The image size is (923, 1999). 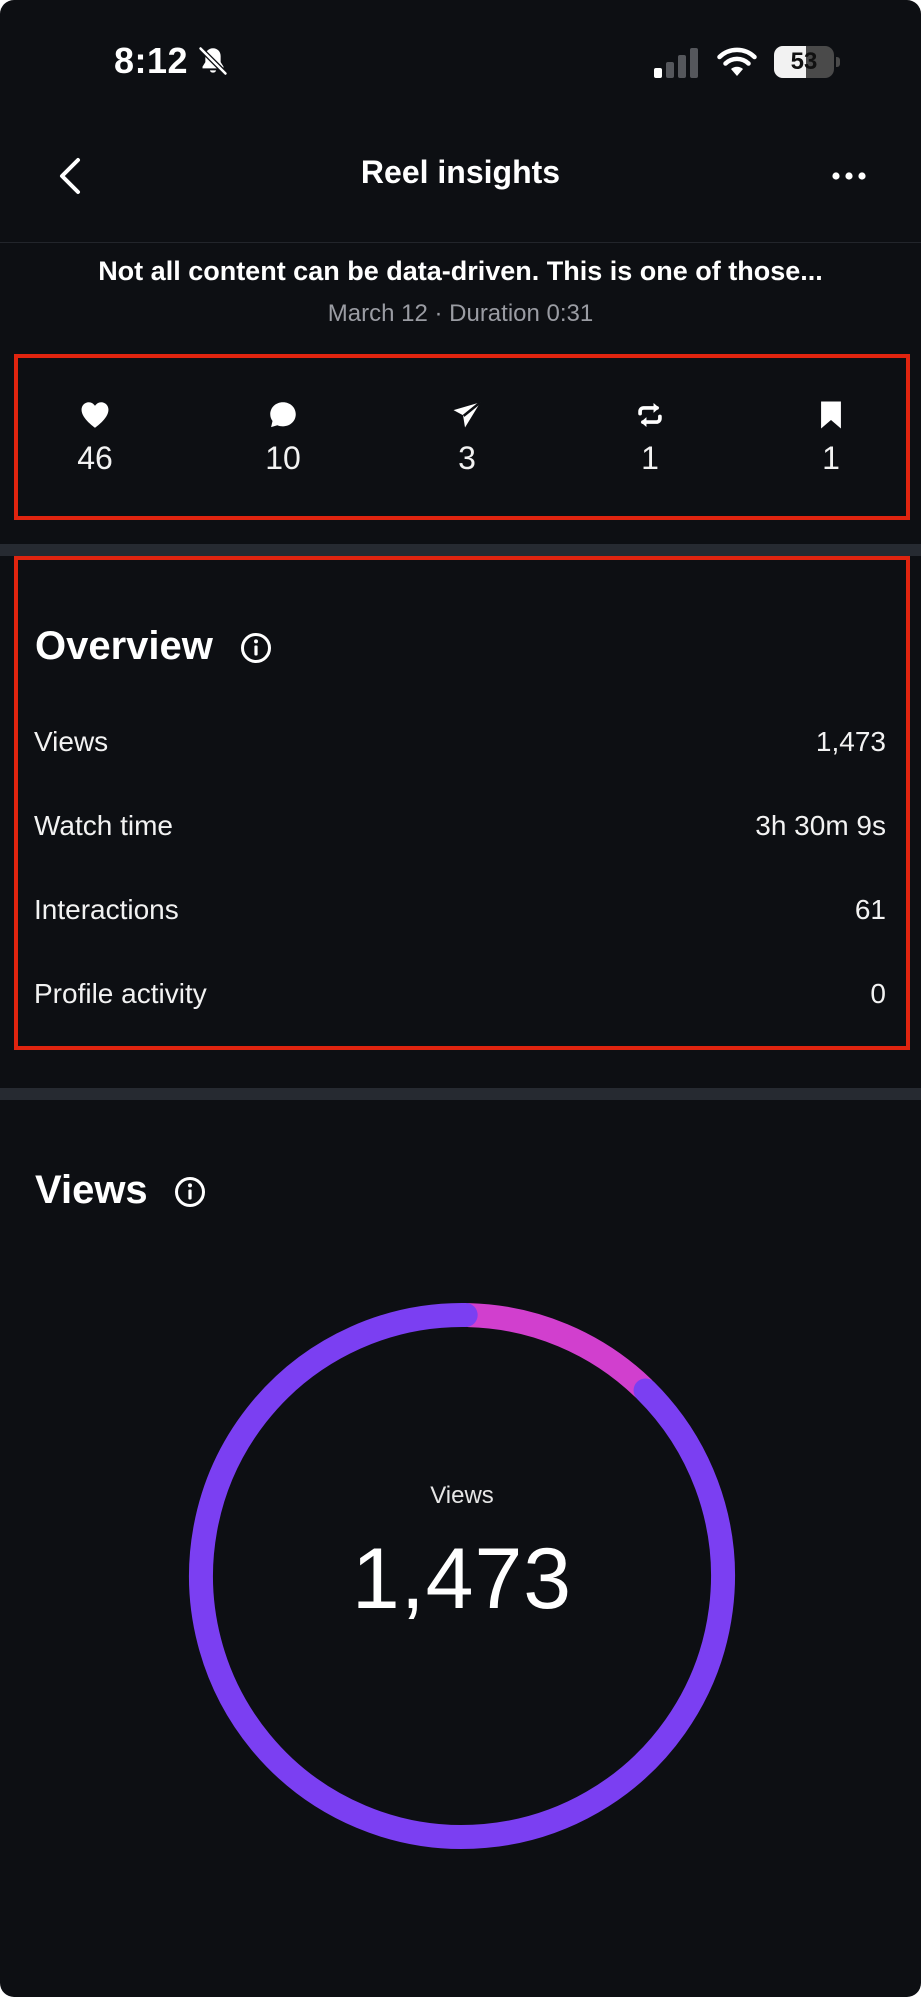 I want to click on reposts-stat: 1, so click(x=650, y=448).